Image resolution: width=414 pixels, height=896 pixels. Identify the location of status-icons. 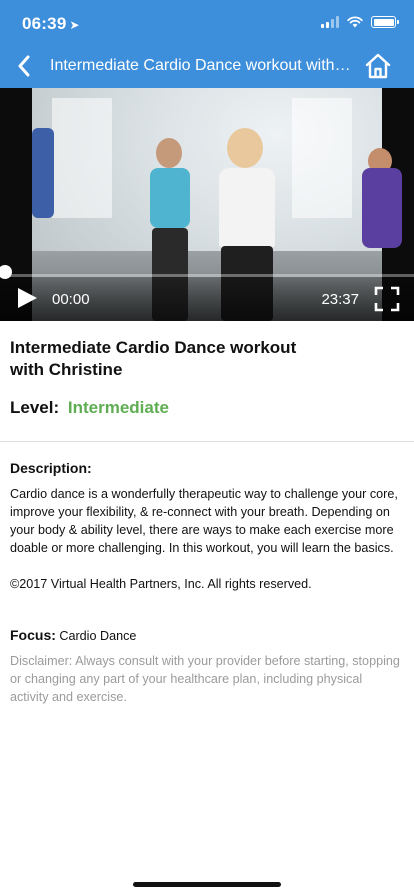
(360, 22).